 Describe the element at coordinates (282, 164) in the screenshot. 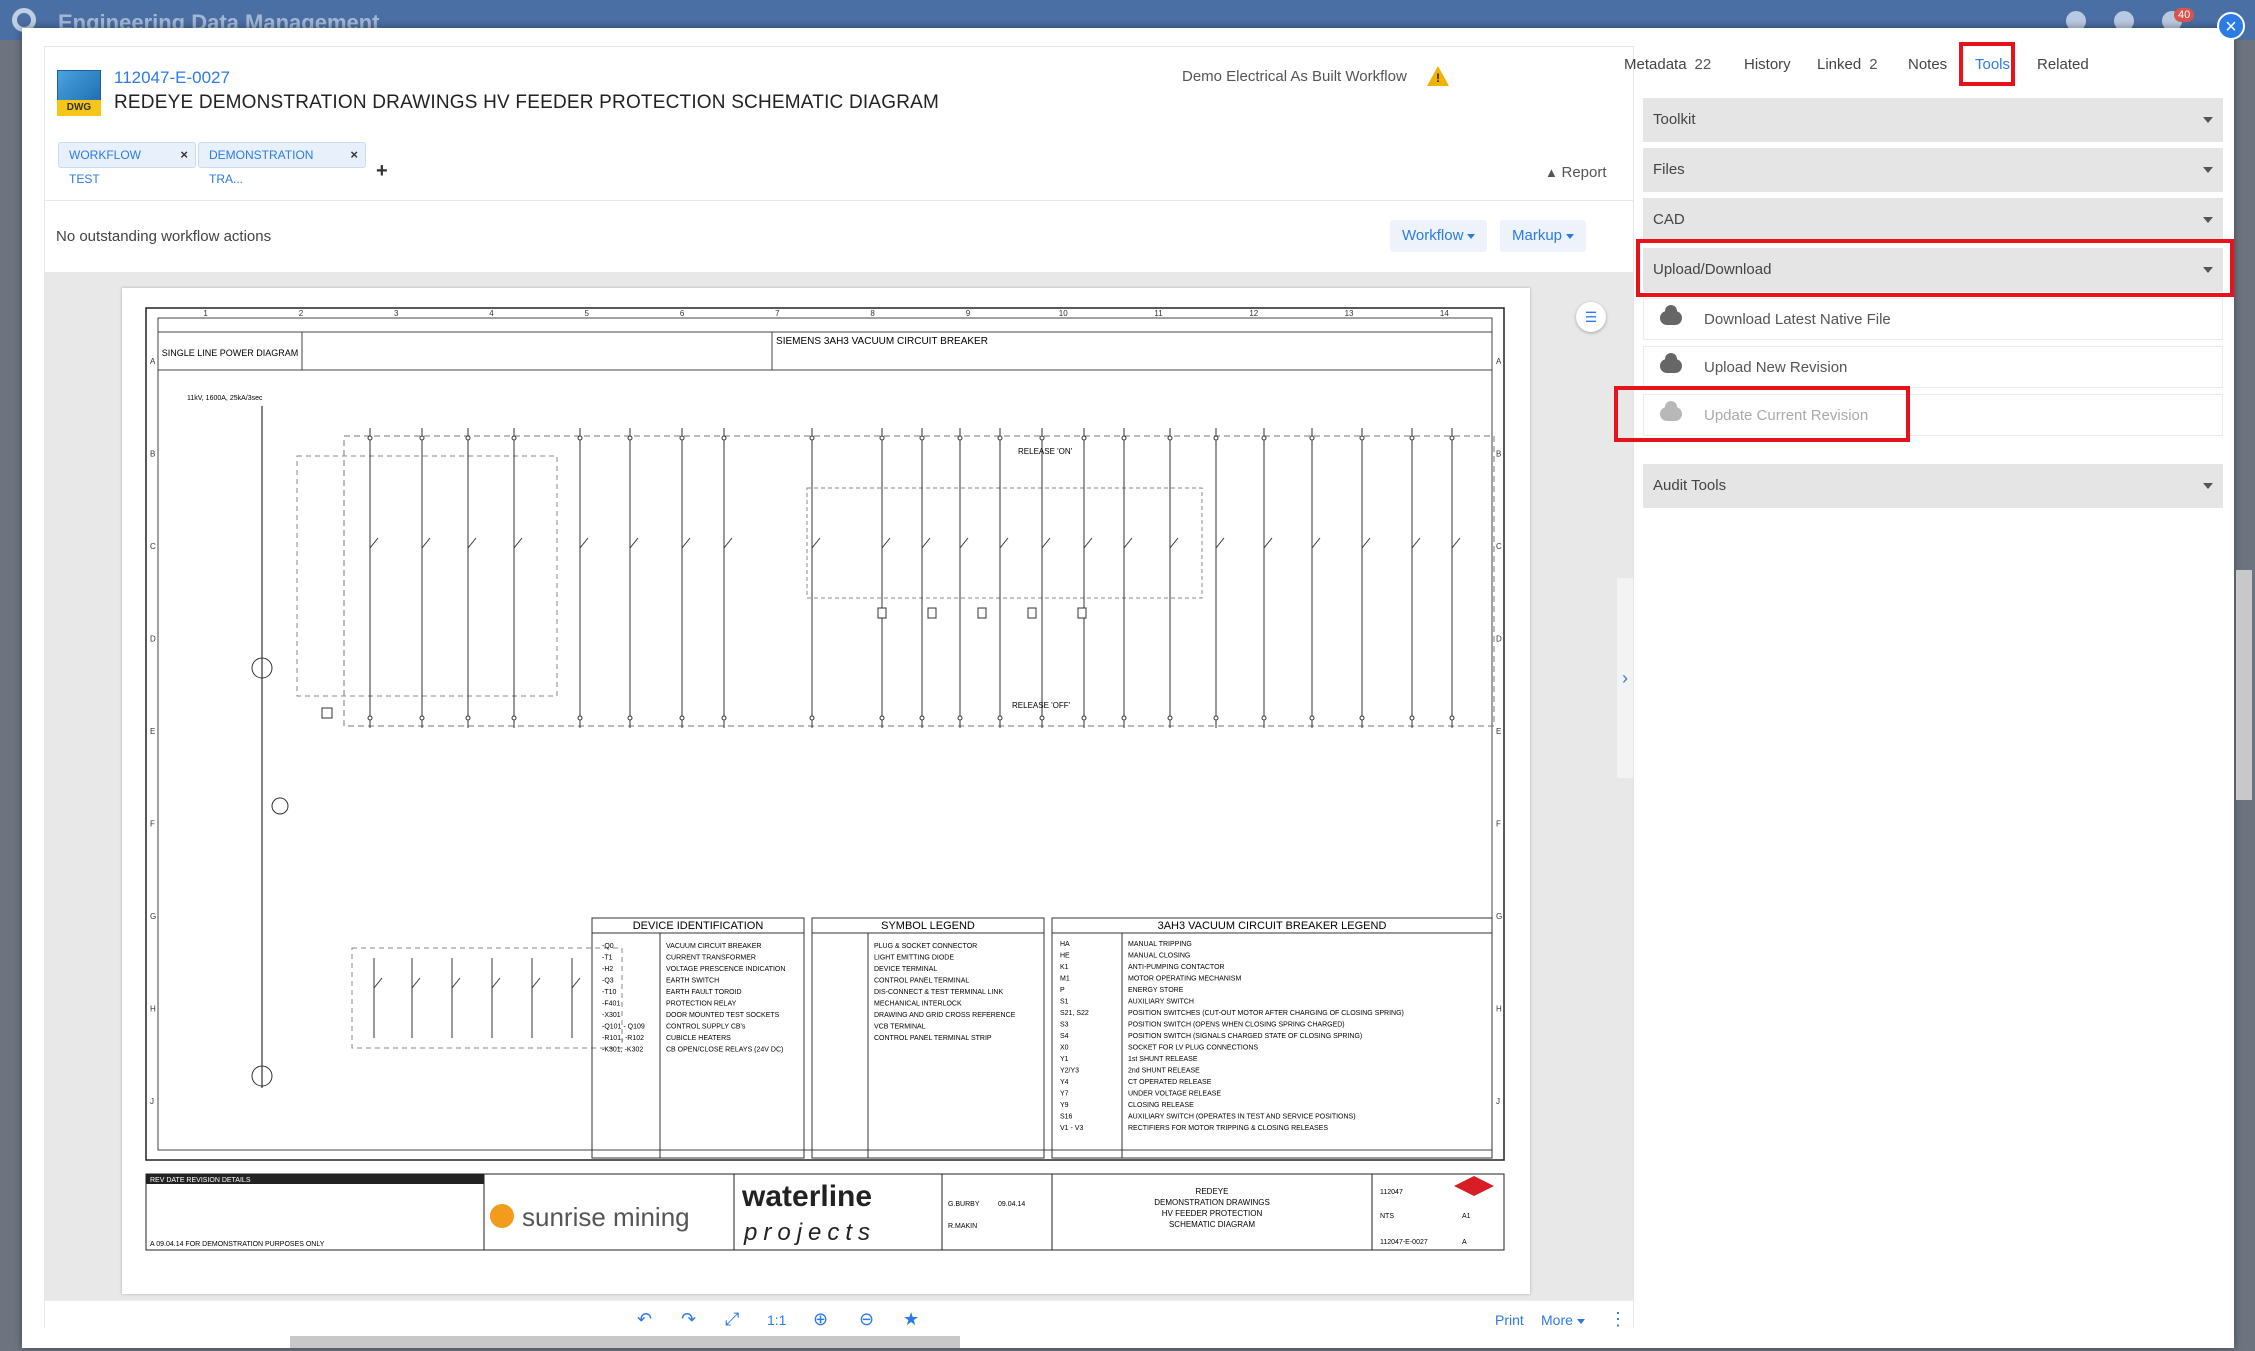

I see `tag-demonstration: DEMONSTRATION TRA... ×` at that location.